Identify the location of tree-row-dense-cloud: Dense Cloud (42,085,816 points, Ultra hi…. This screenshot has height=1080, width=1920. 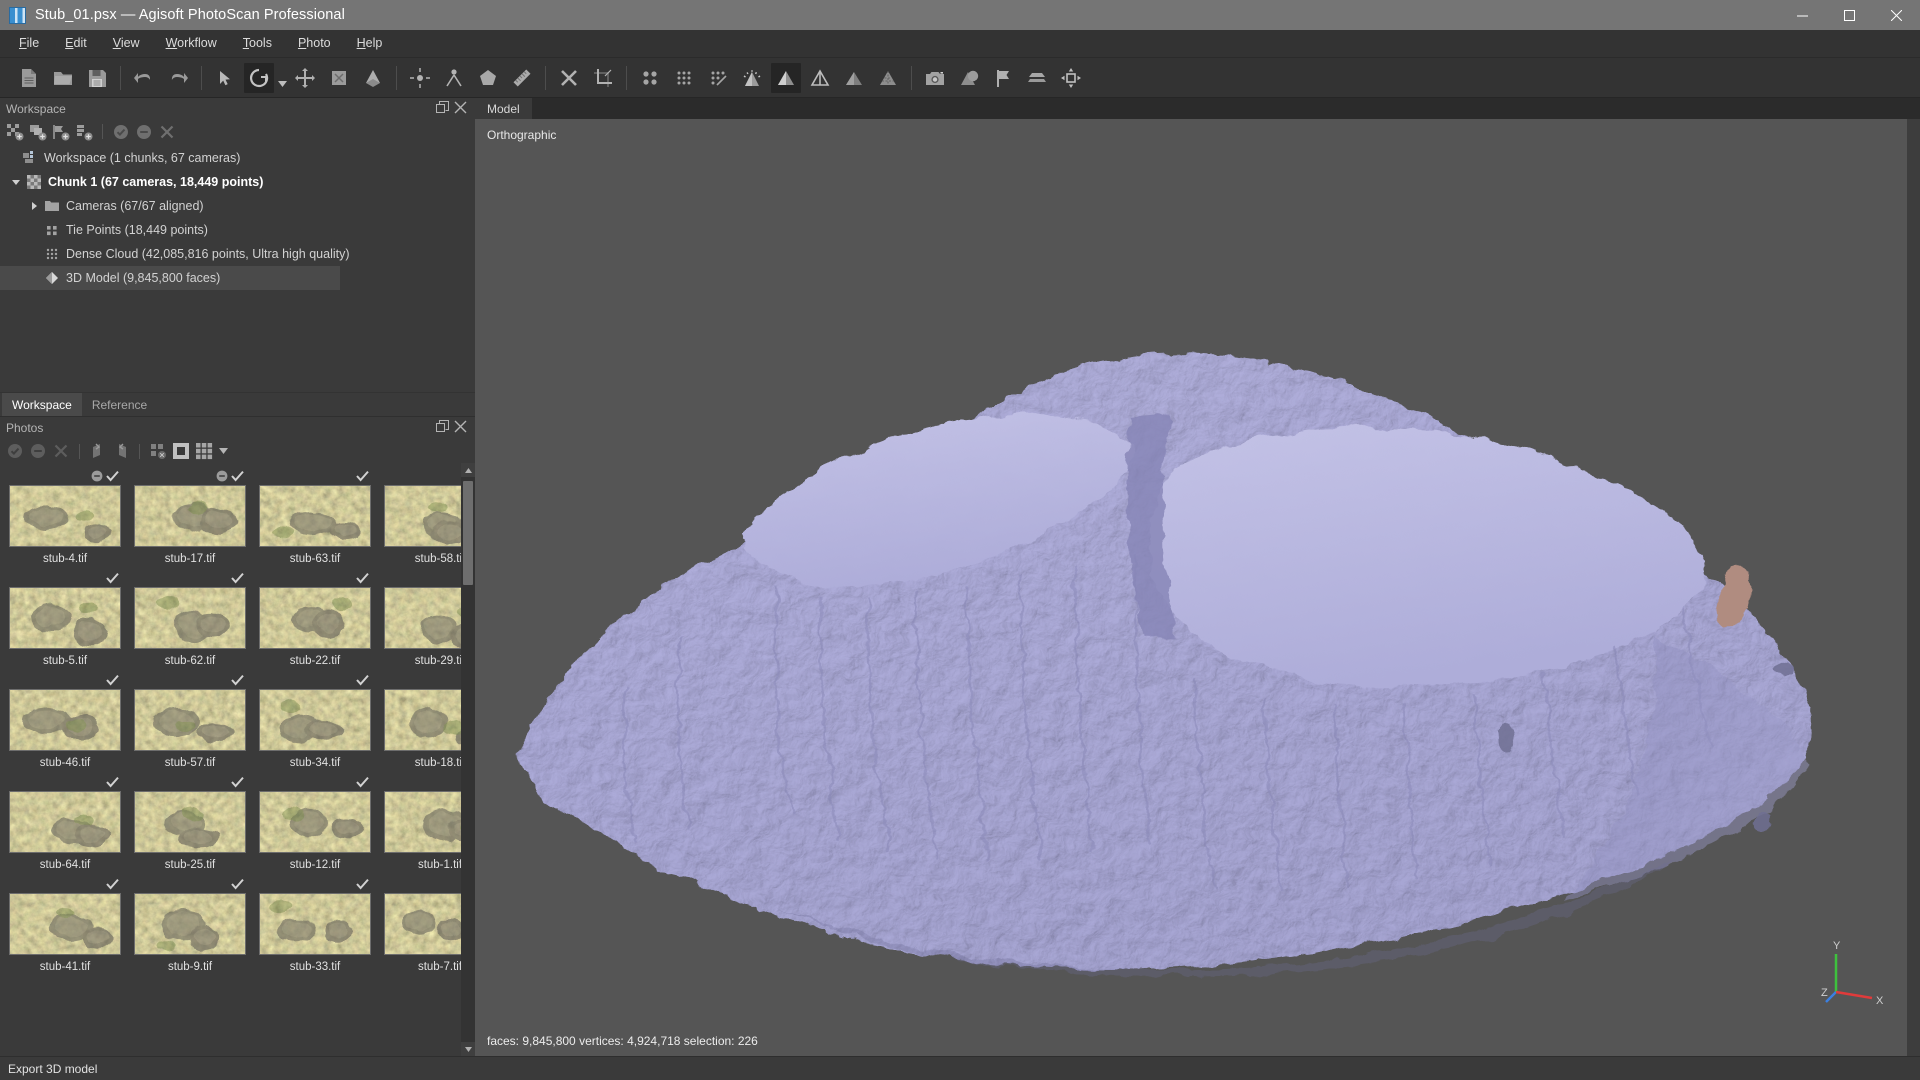
(237, 254).